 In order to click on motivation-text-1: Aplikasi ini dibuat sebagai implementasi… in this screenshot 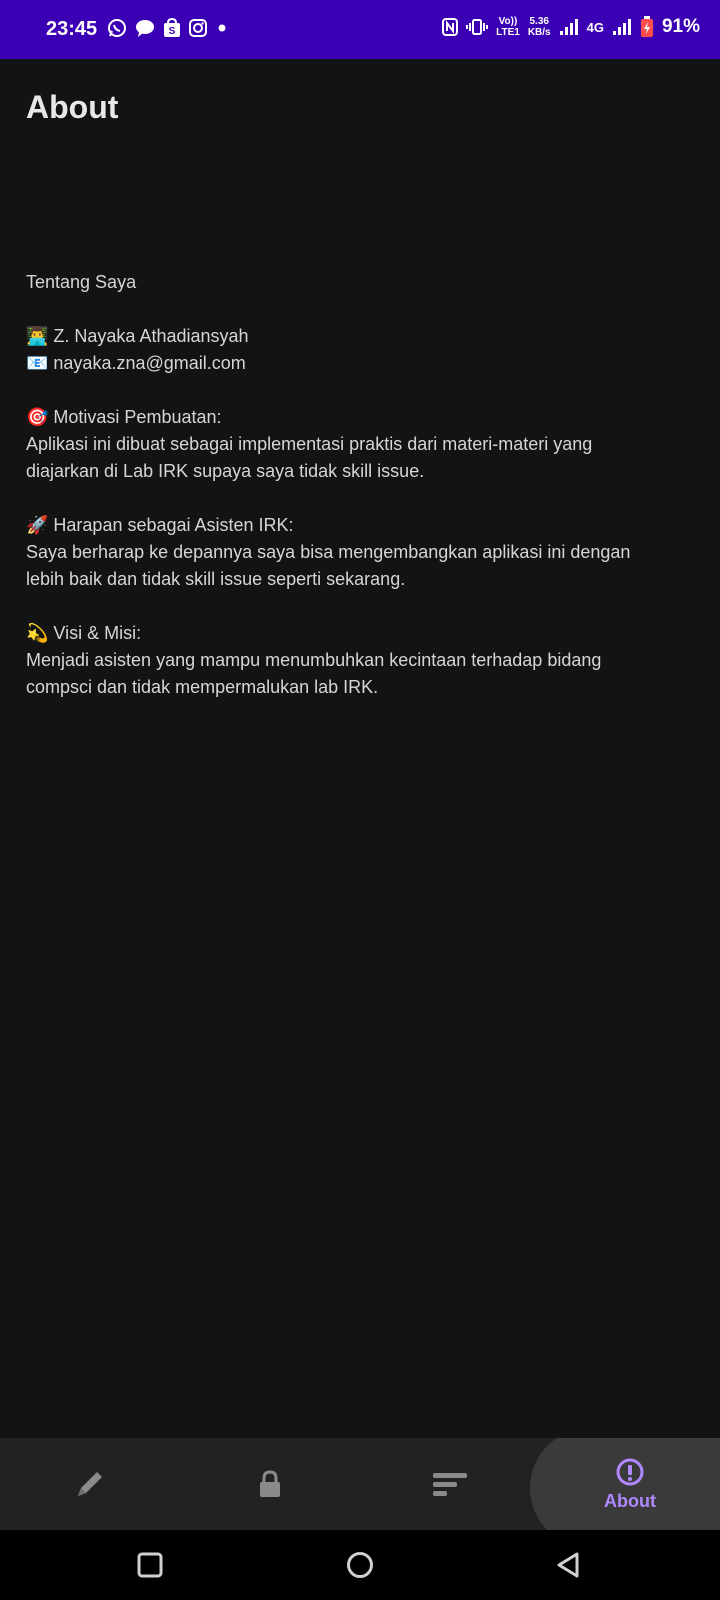, I will do `click(309, 444)`.